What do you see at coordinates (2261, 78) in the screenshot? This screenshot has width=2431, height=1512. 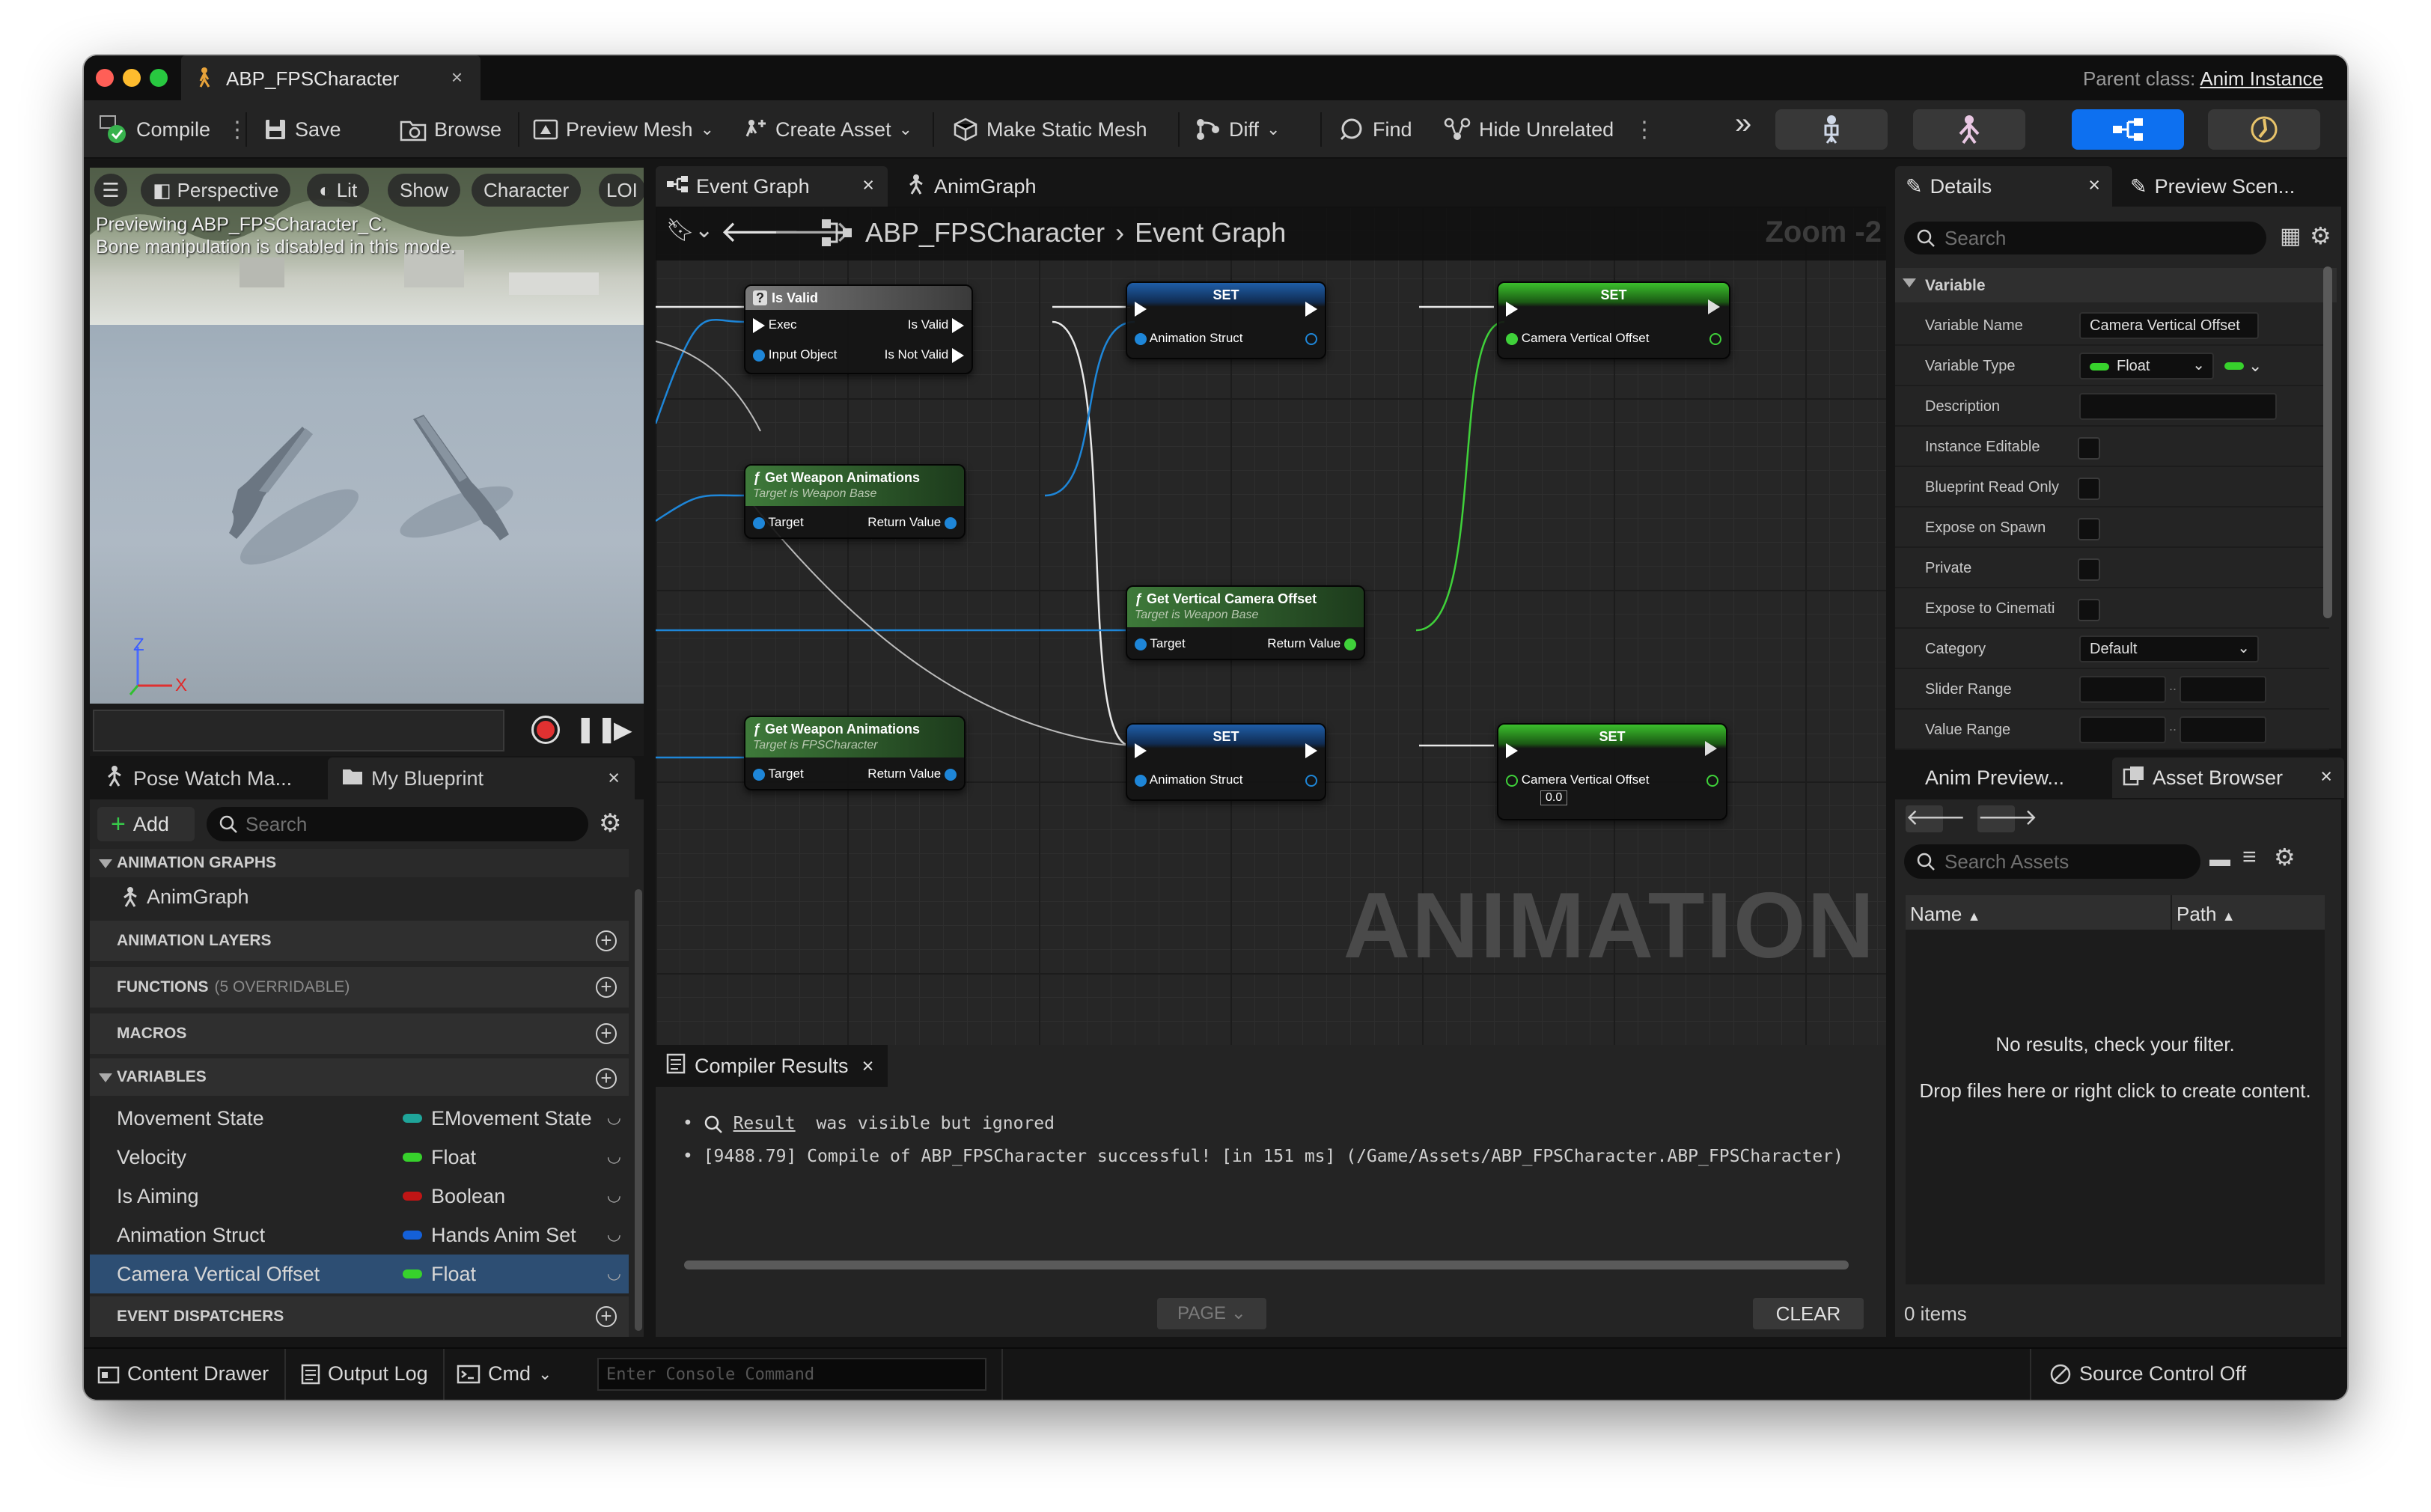 I see `parent-class-link: Anim Instance` at bounding box center [2261, 78].